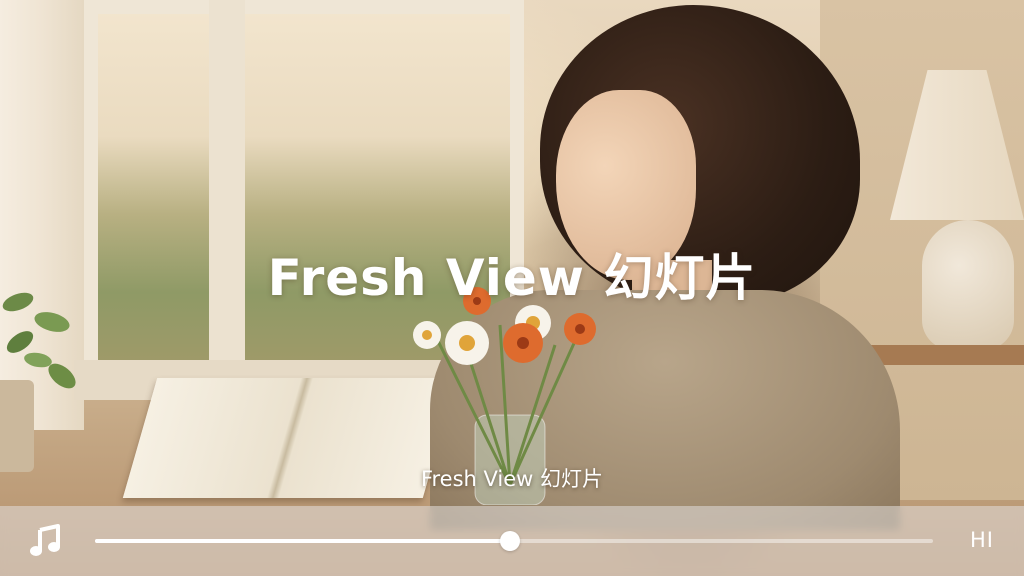 This screenshot has height=576, width=1024. I want to click on music-note-icon, so click(46, 541).